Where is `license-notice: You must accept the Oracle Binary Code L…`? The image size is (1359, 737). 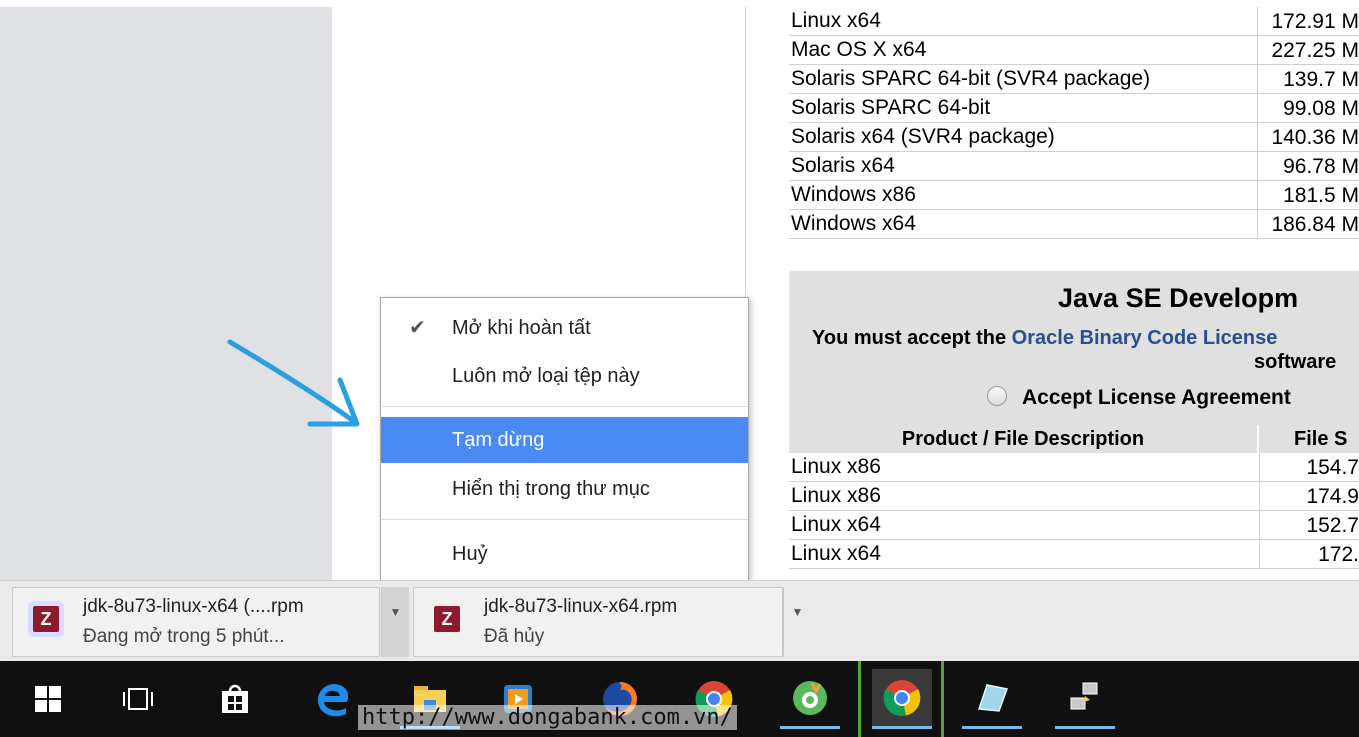
license-notice: You must accept the Oracle Binary Code L… is located at coordinates (1045, 338).